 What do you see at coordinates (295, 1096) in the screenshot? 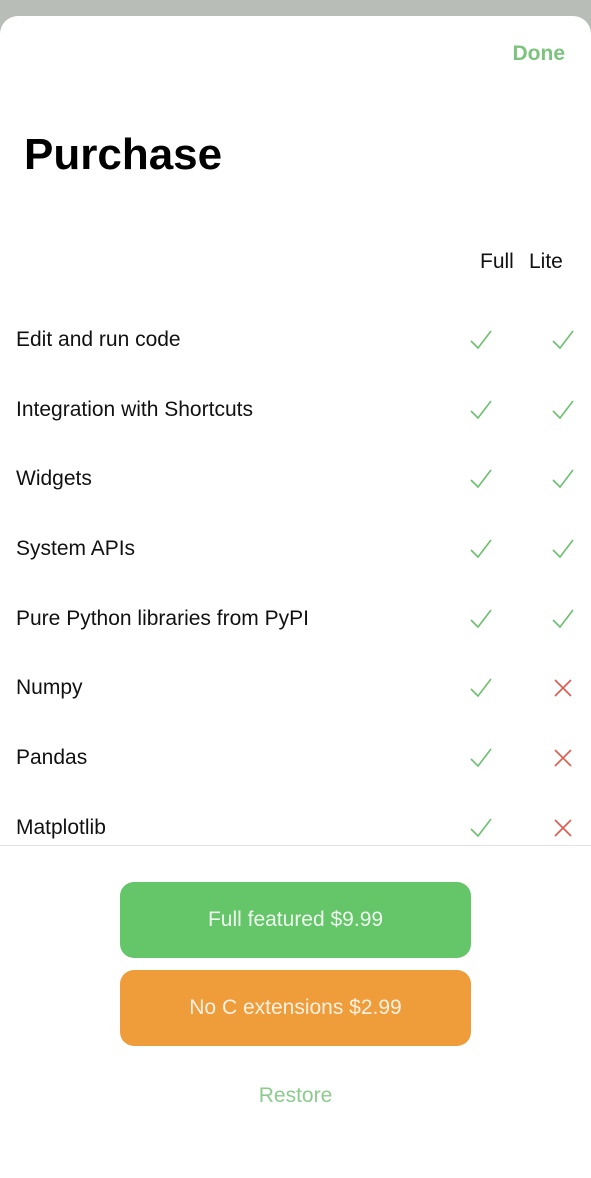
I see `restore-button: Restore` at bounding box center [295, 1096].